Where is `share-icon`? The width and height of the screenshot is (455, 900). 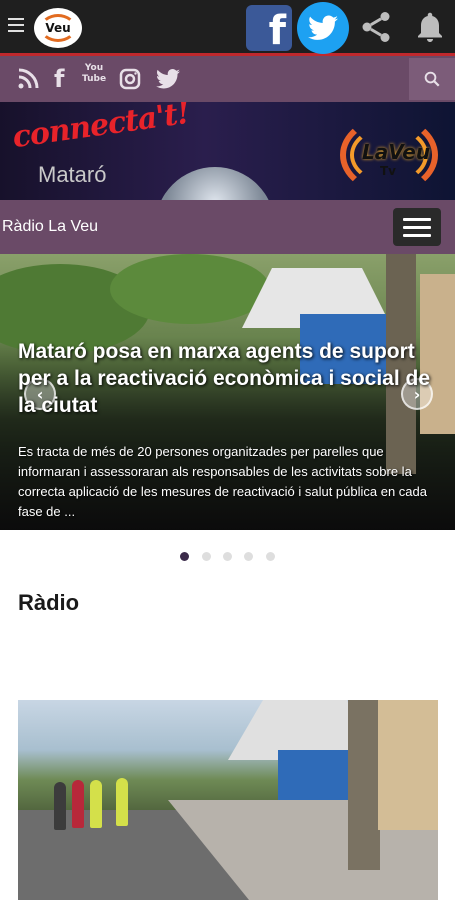
share-icon is located at coordinates (376, 27).